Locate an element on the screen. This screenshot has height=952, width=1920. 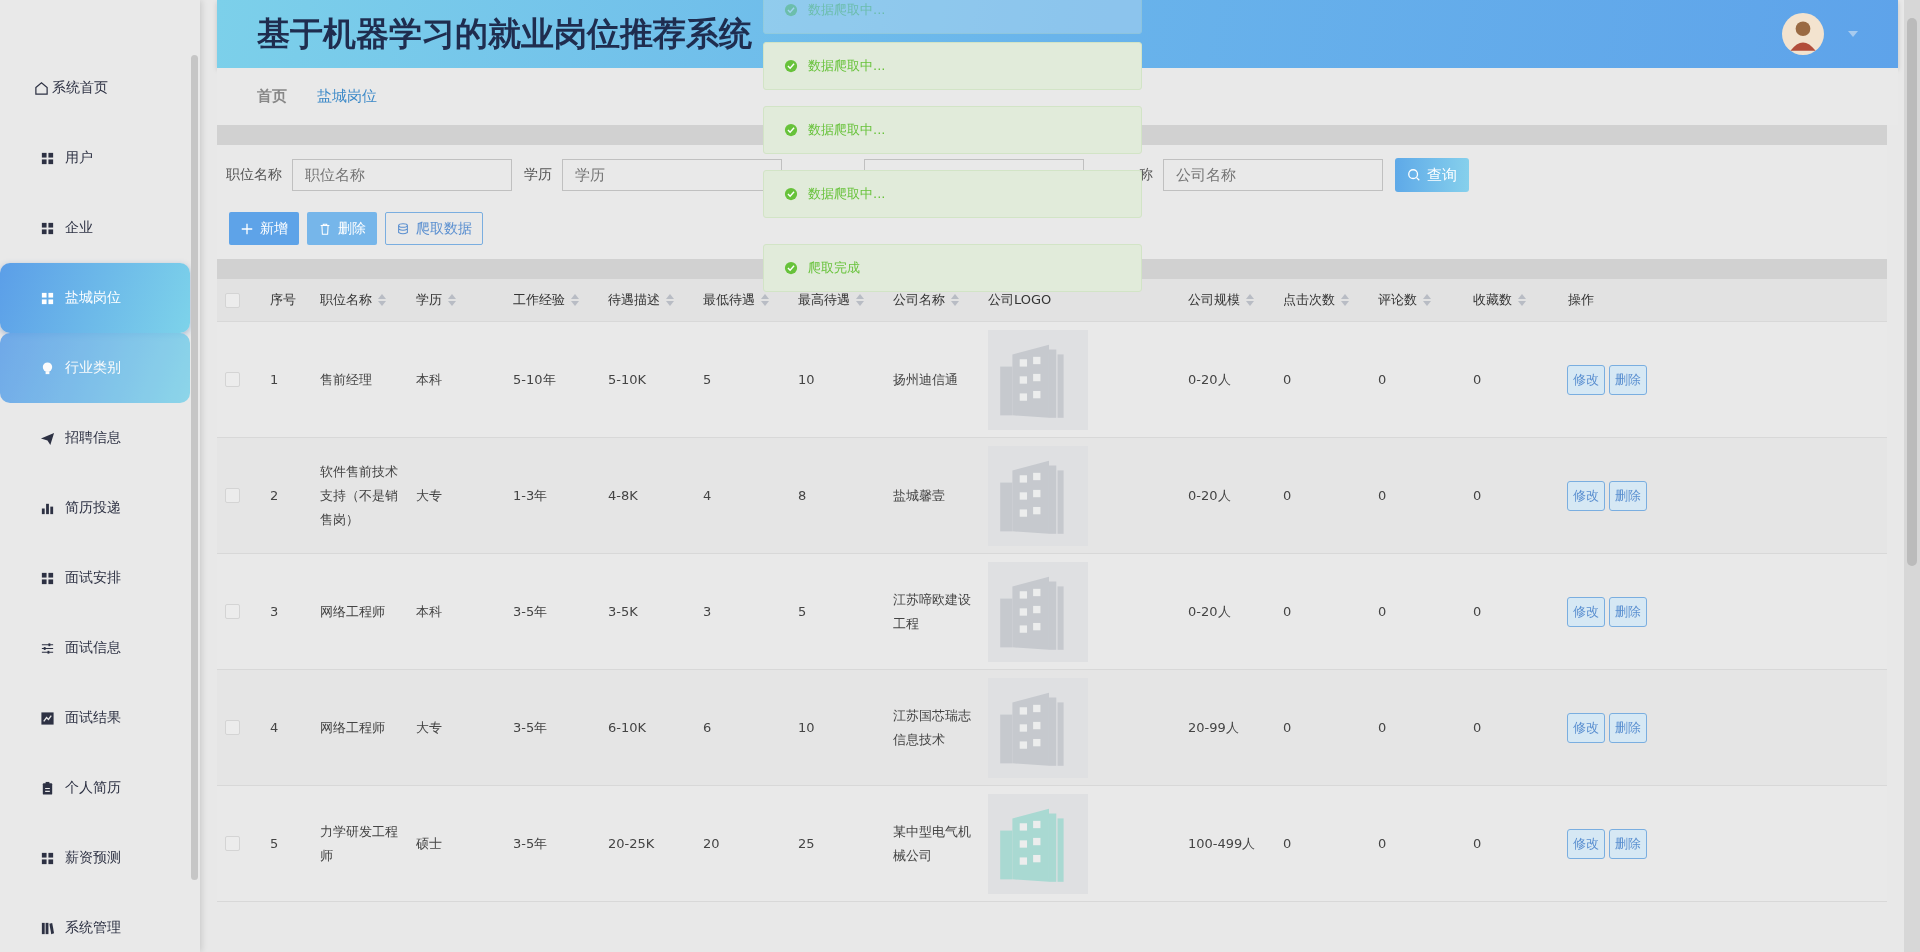
toolbar-button: 爬取数据 is located at coordinates (434, 228).